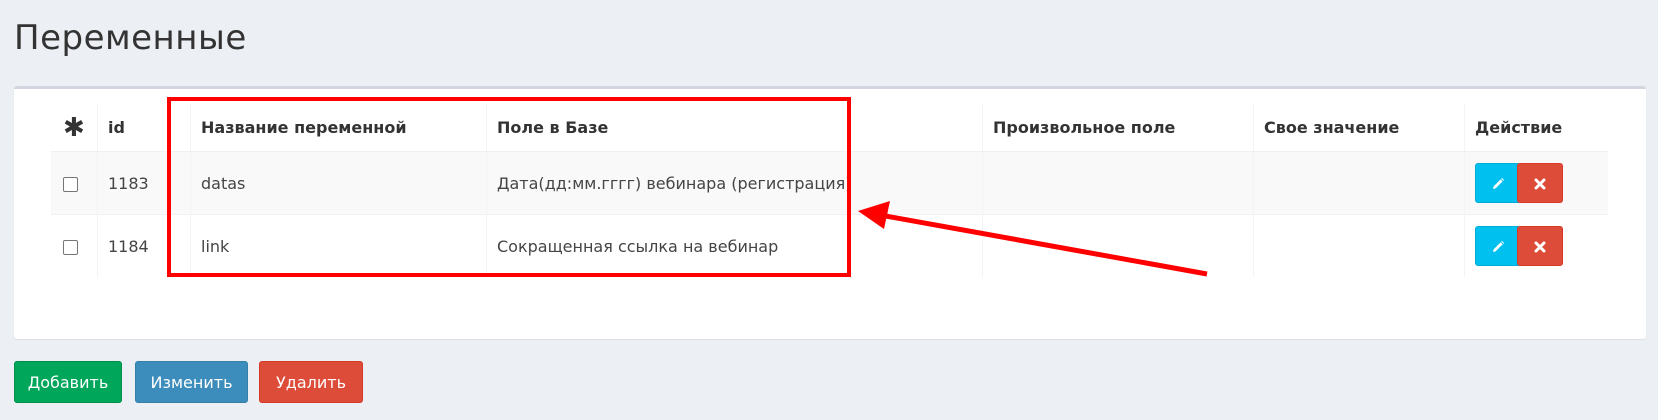  What do you see at coordinates (338, 128) in the screenshot?
I see `header-variable-name: Название переменной` at bounding box center [338, 128].